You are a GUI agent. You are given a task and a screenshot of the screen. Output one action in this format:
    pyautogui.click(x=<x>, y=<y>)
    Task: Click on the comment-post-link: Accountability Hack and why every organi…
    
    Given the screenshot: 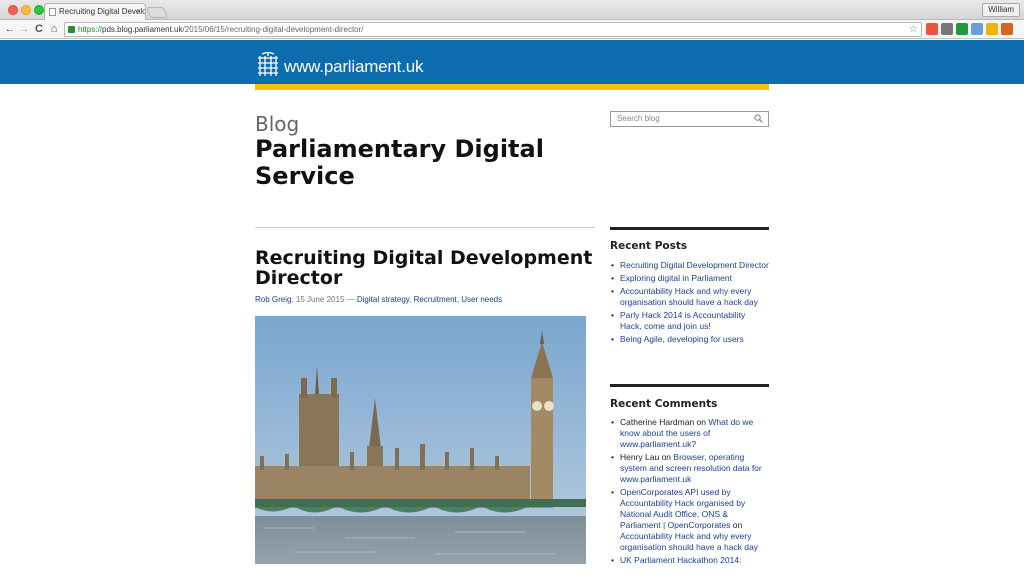 What is the action you would take?
    pyautogui.click(x=689, y=541)
    